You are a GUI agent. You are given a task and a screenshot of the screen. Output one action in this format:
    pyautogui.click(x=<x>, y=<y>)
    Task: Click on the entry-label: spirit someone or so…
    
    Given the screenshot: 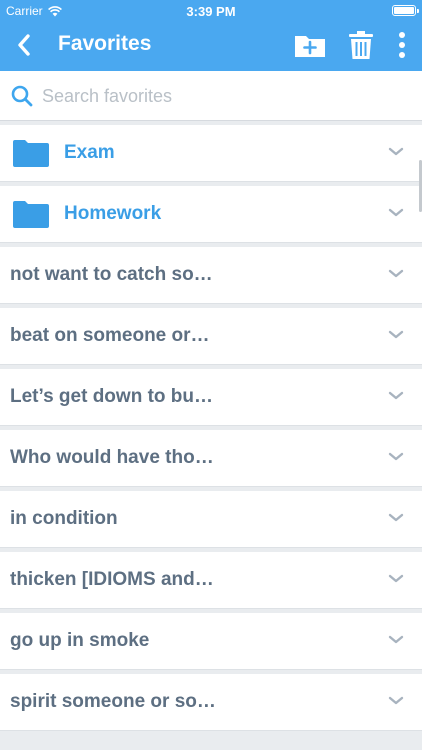 What is the action you would take?
    pyautogui.click(x=113, y=701)
    